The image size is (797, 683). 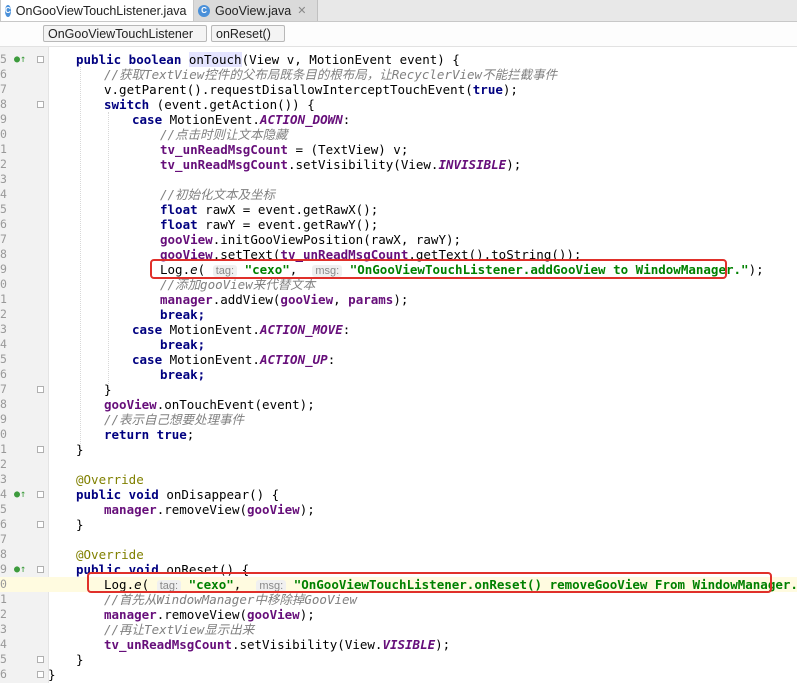 I want to click on code-line: 0 //点击时则让文本隐藏, so click(x=144, y=134).